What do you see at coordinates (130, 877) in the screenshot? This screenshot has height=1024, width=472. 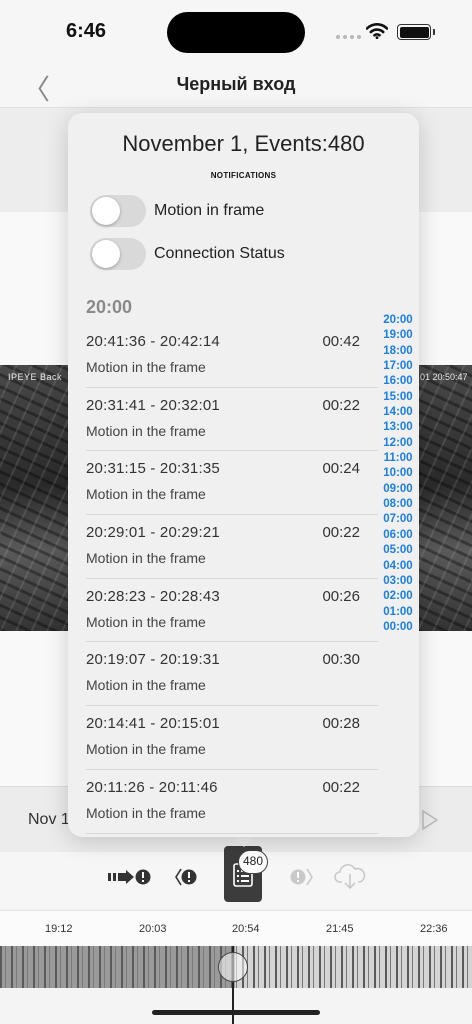 I see `next-event-arrow-icon` at bounding box center [130, 877].